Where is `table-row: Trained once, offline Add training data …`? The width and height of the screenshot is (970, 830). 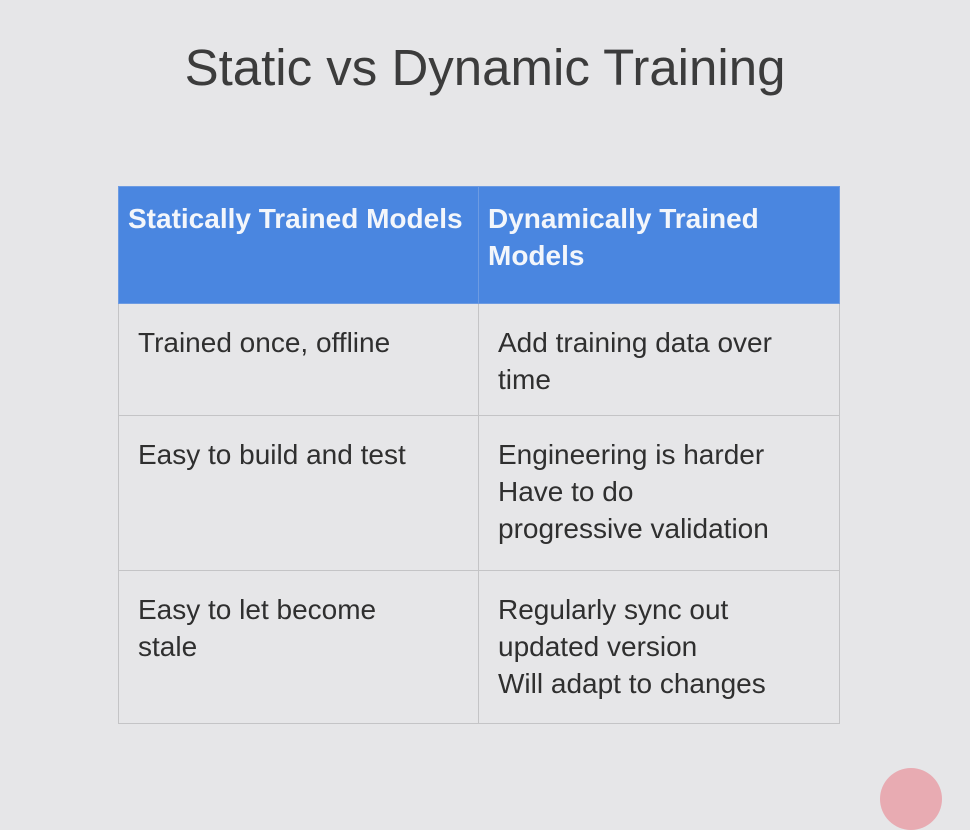
table-row: Trained once, offline Add training data … is located at coordinates (479, 359).